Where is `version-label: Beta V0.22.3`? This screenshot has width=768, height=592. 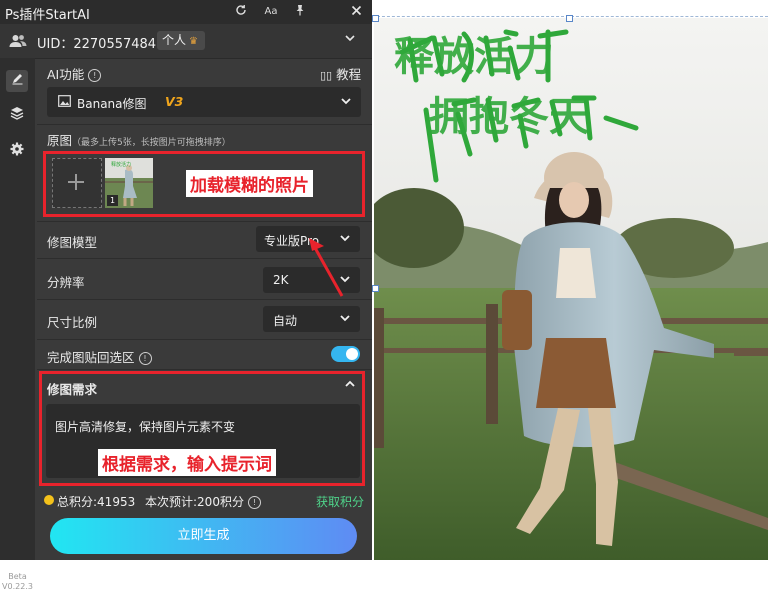 version-label: Beta V0.22.3 is located at coordinates (17, 581).